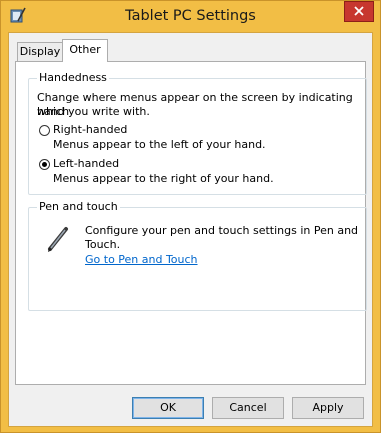 This screenshot has height=433, width=381. I want to click on left-handed-radio, so click(44, 164).